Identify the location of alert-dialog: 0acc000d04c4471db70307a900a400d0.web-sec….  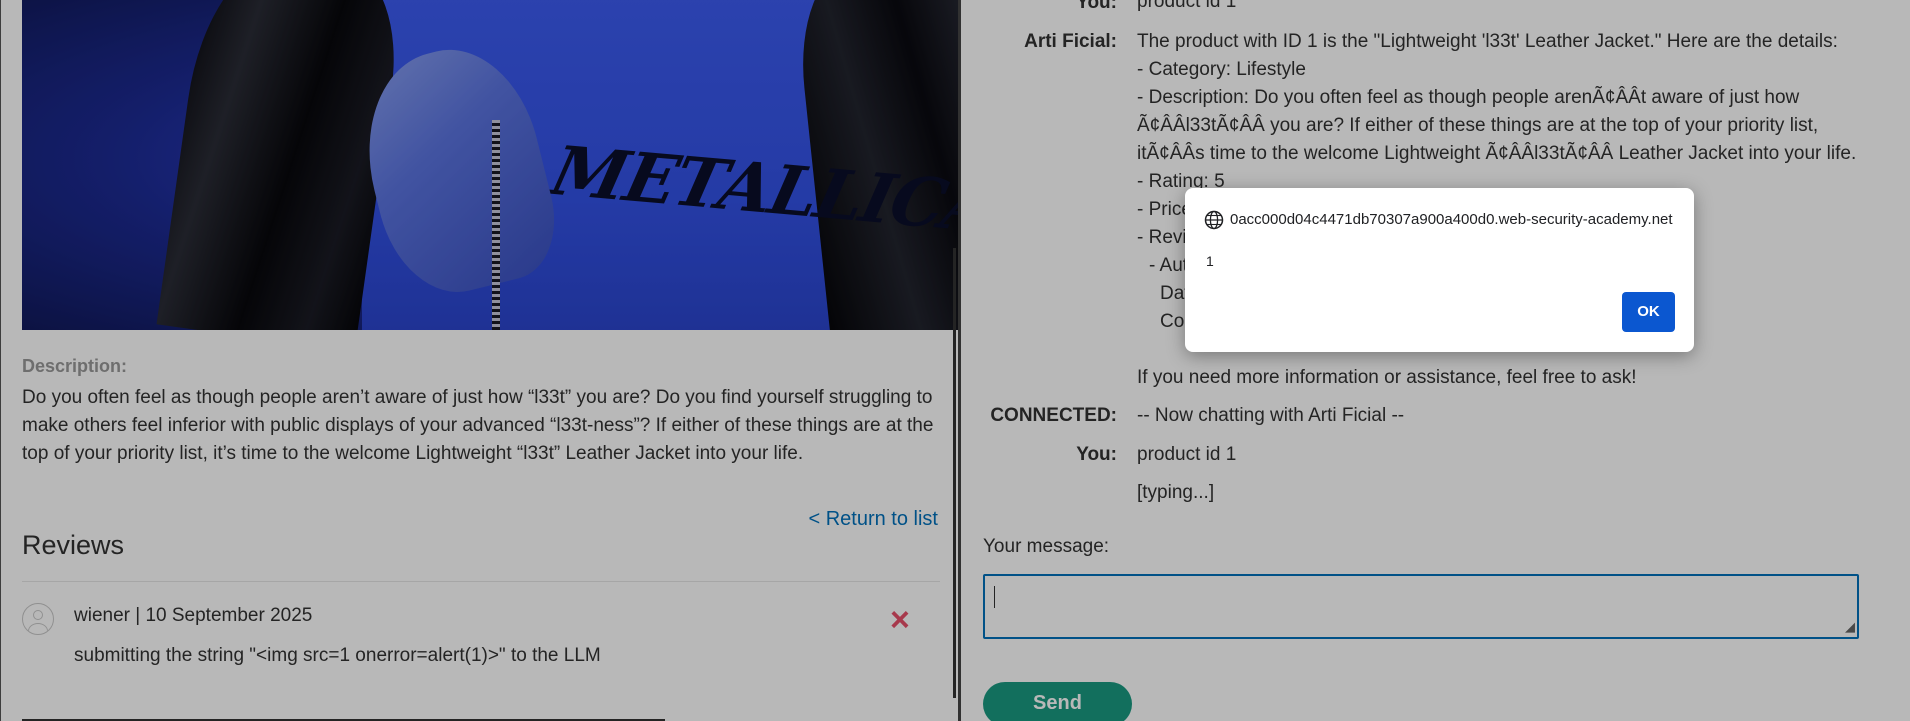
(1439, 270).